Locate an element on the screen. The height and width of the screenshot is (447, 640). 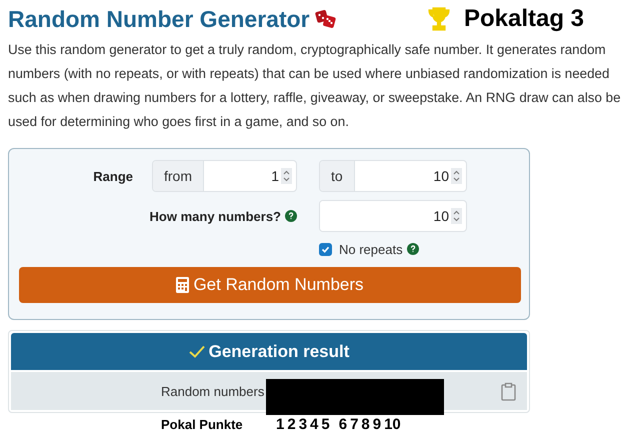
to-label: to is located at coordinates (337, 176).